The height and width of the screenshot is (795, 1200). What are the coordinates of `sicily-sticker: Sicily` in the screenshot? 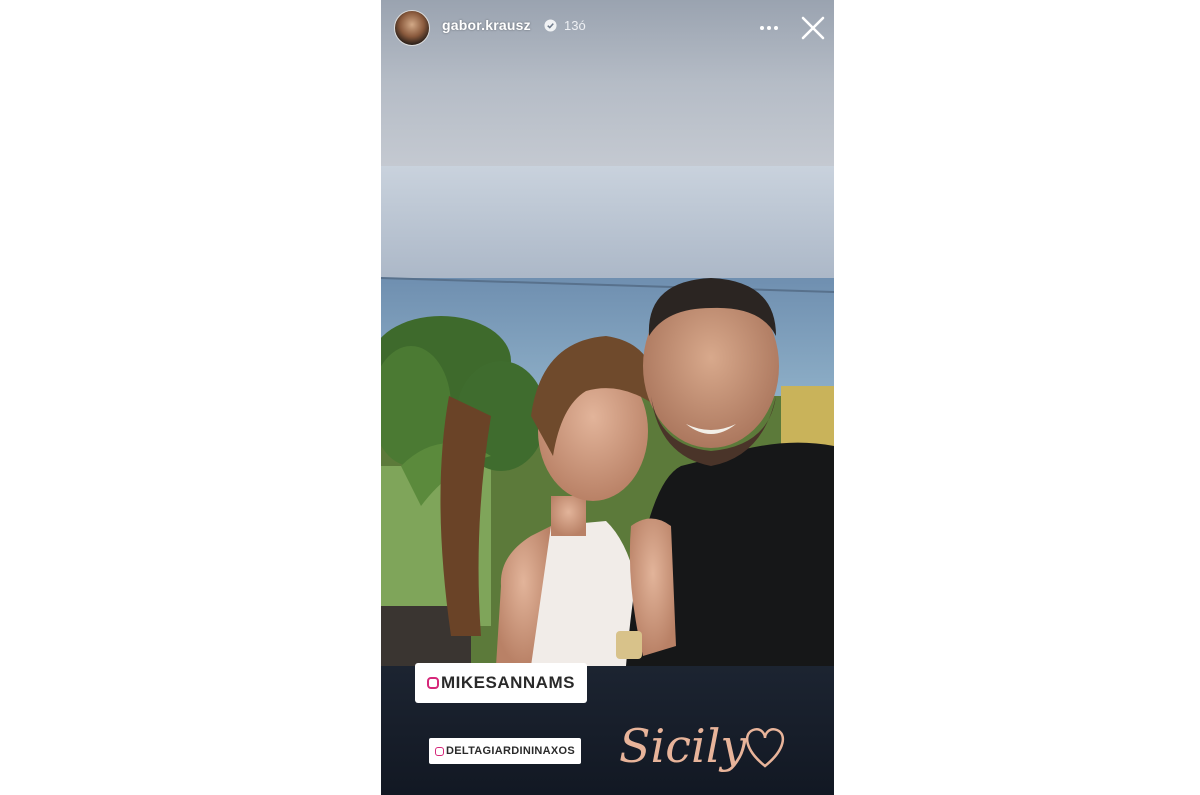 It's located at (700, 745).